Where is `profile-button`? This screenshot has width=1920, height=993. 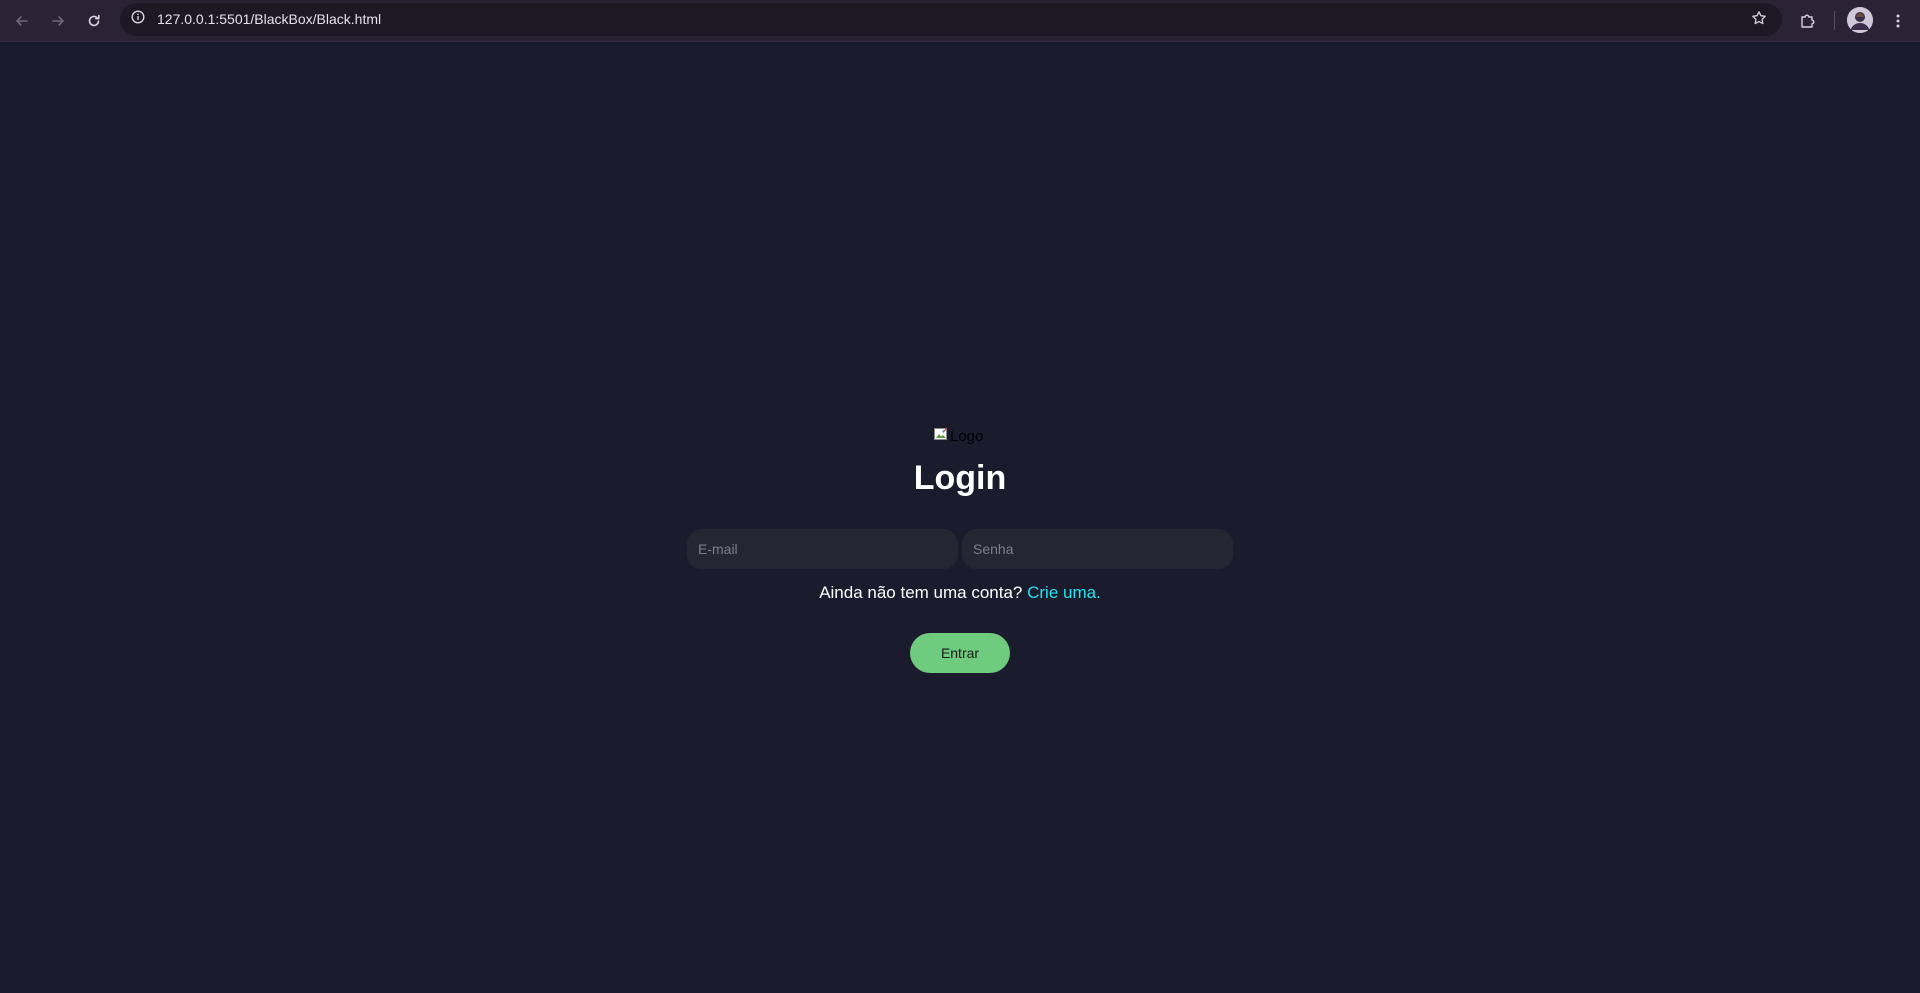 profile-button is located at coordinates (1860, 20).